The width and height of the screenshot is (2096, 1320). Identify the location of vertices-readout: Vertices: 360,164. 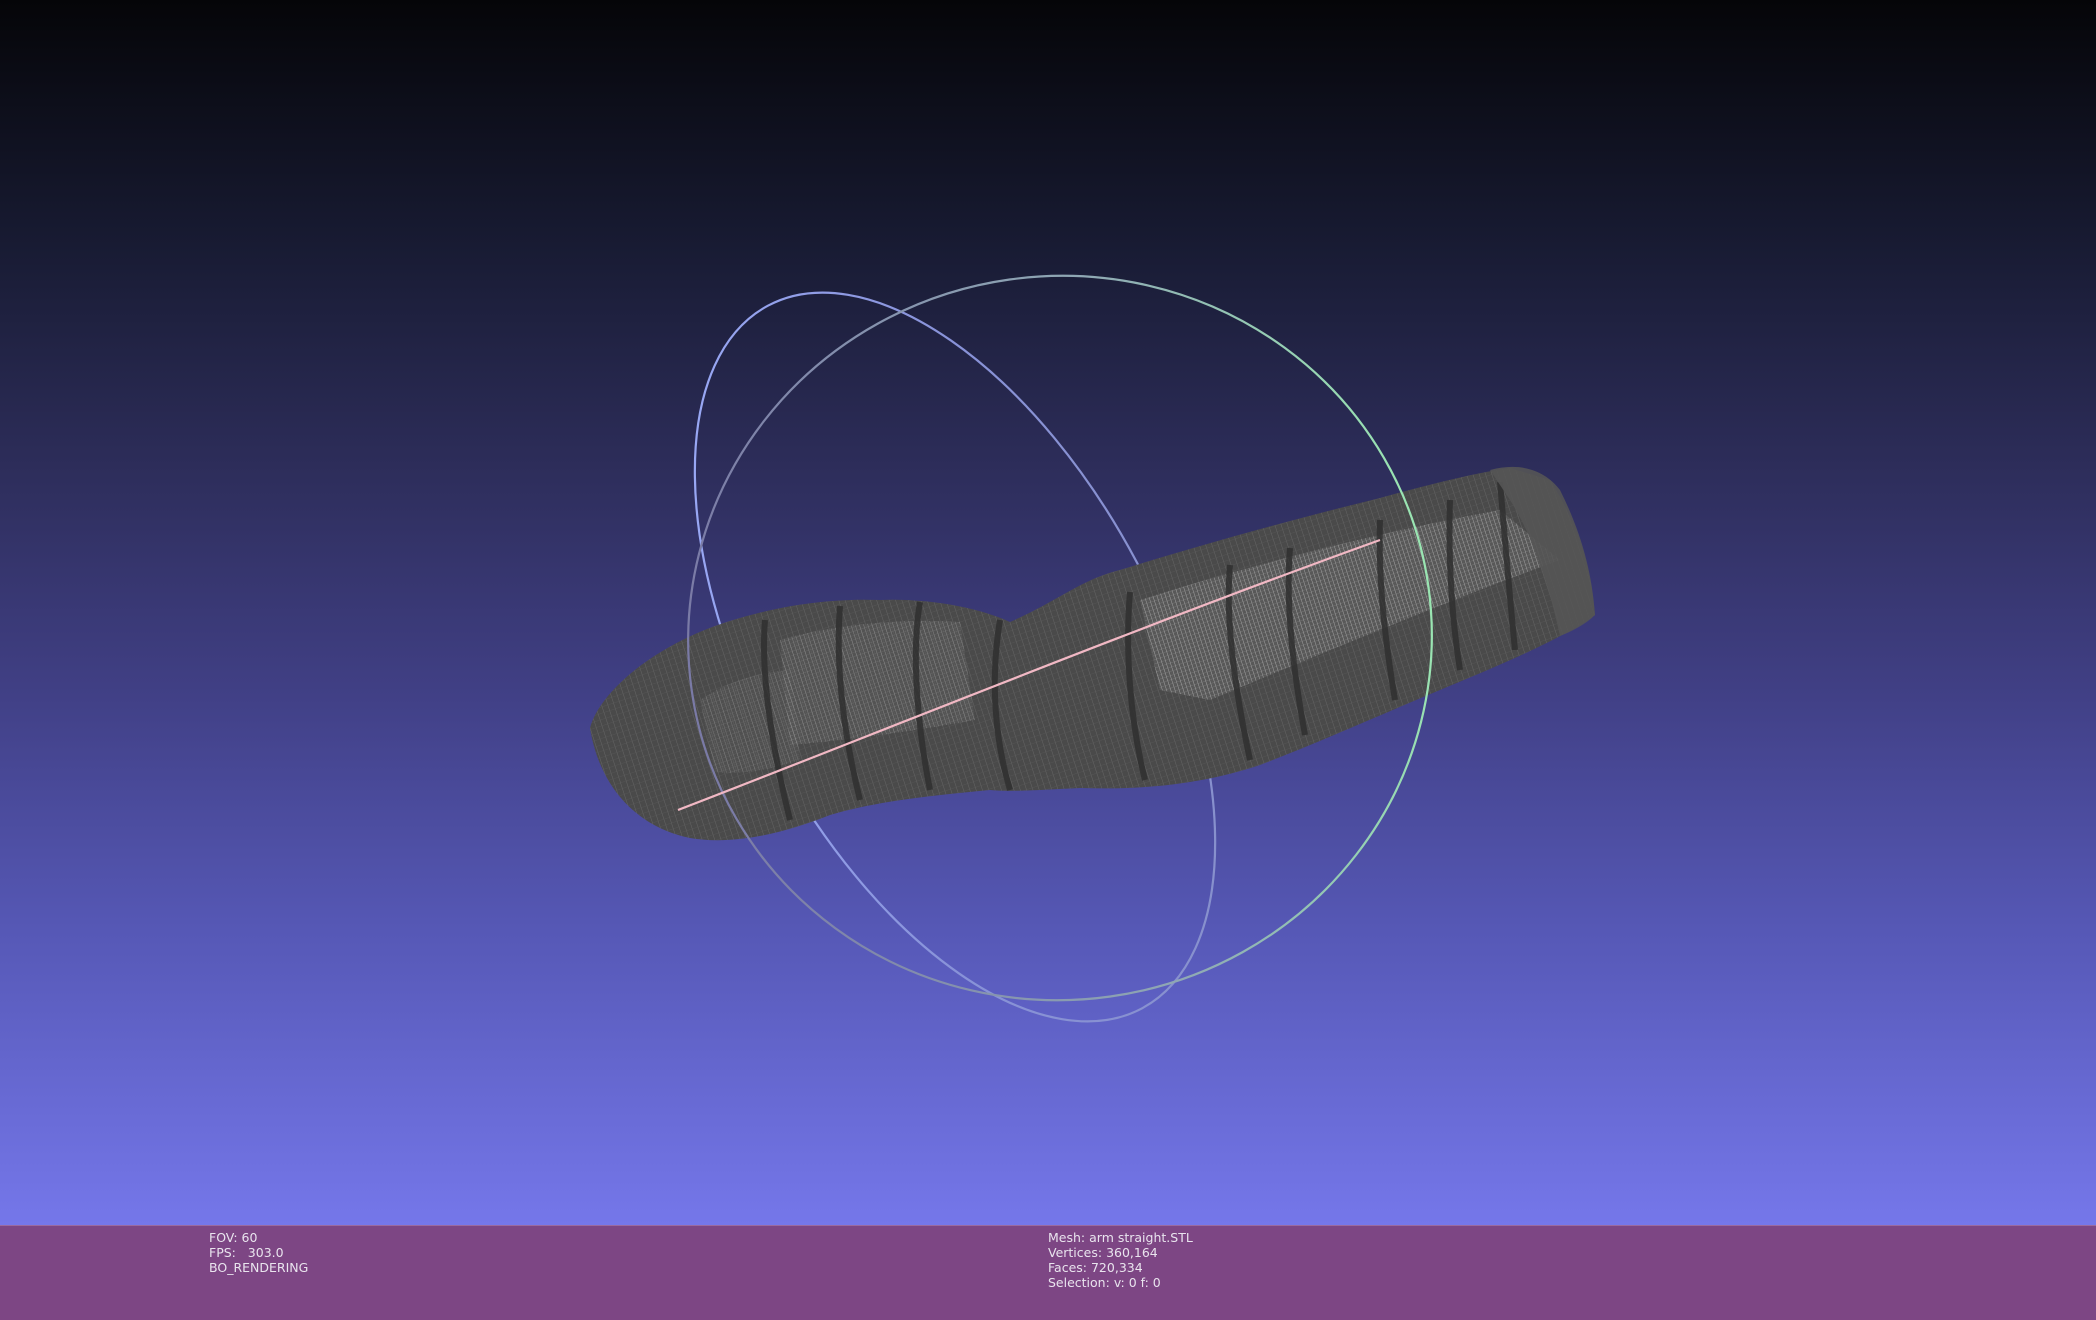
(1120, 1252).